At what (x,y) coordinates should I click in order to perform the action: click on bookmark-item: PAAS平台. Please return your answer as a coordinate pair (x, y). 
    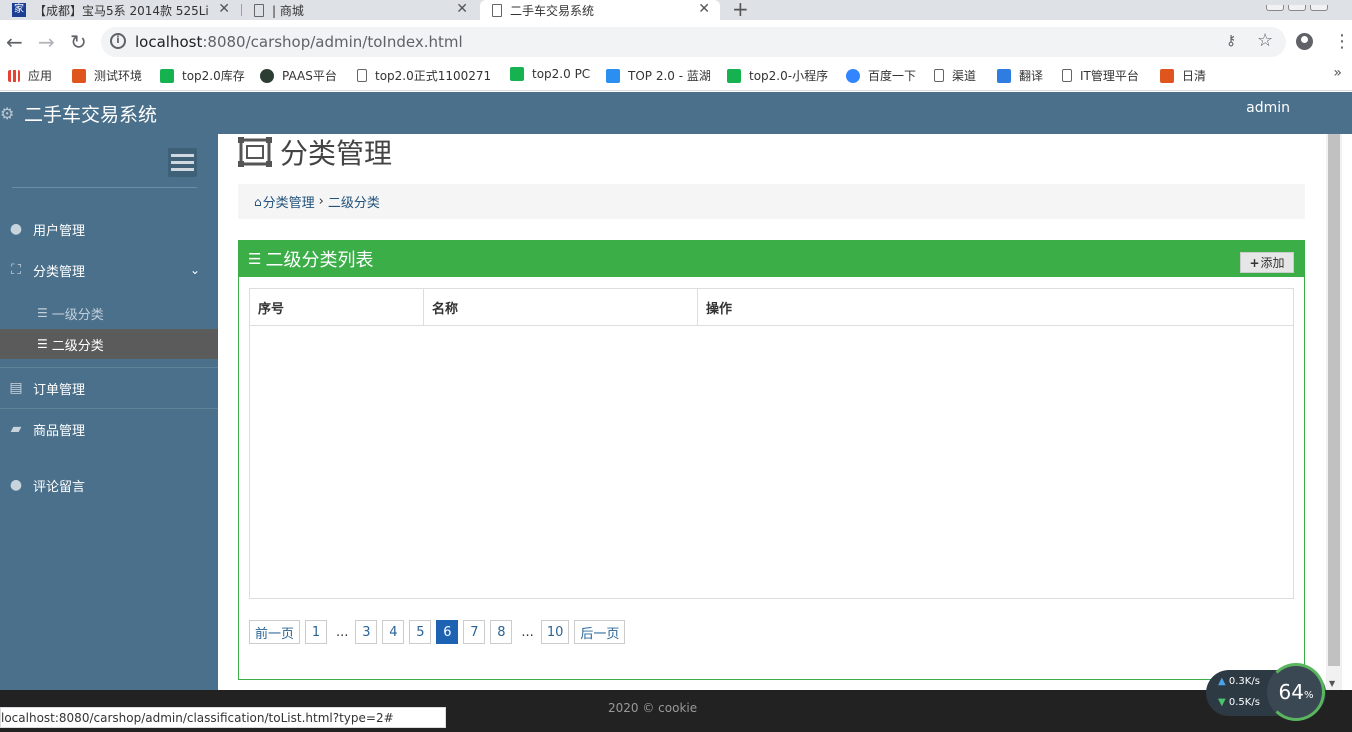
    Looking at the image, I should click on (298, 75).